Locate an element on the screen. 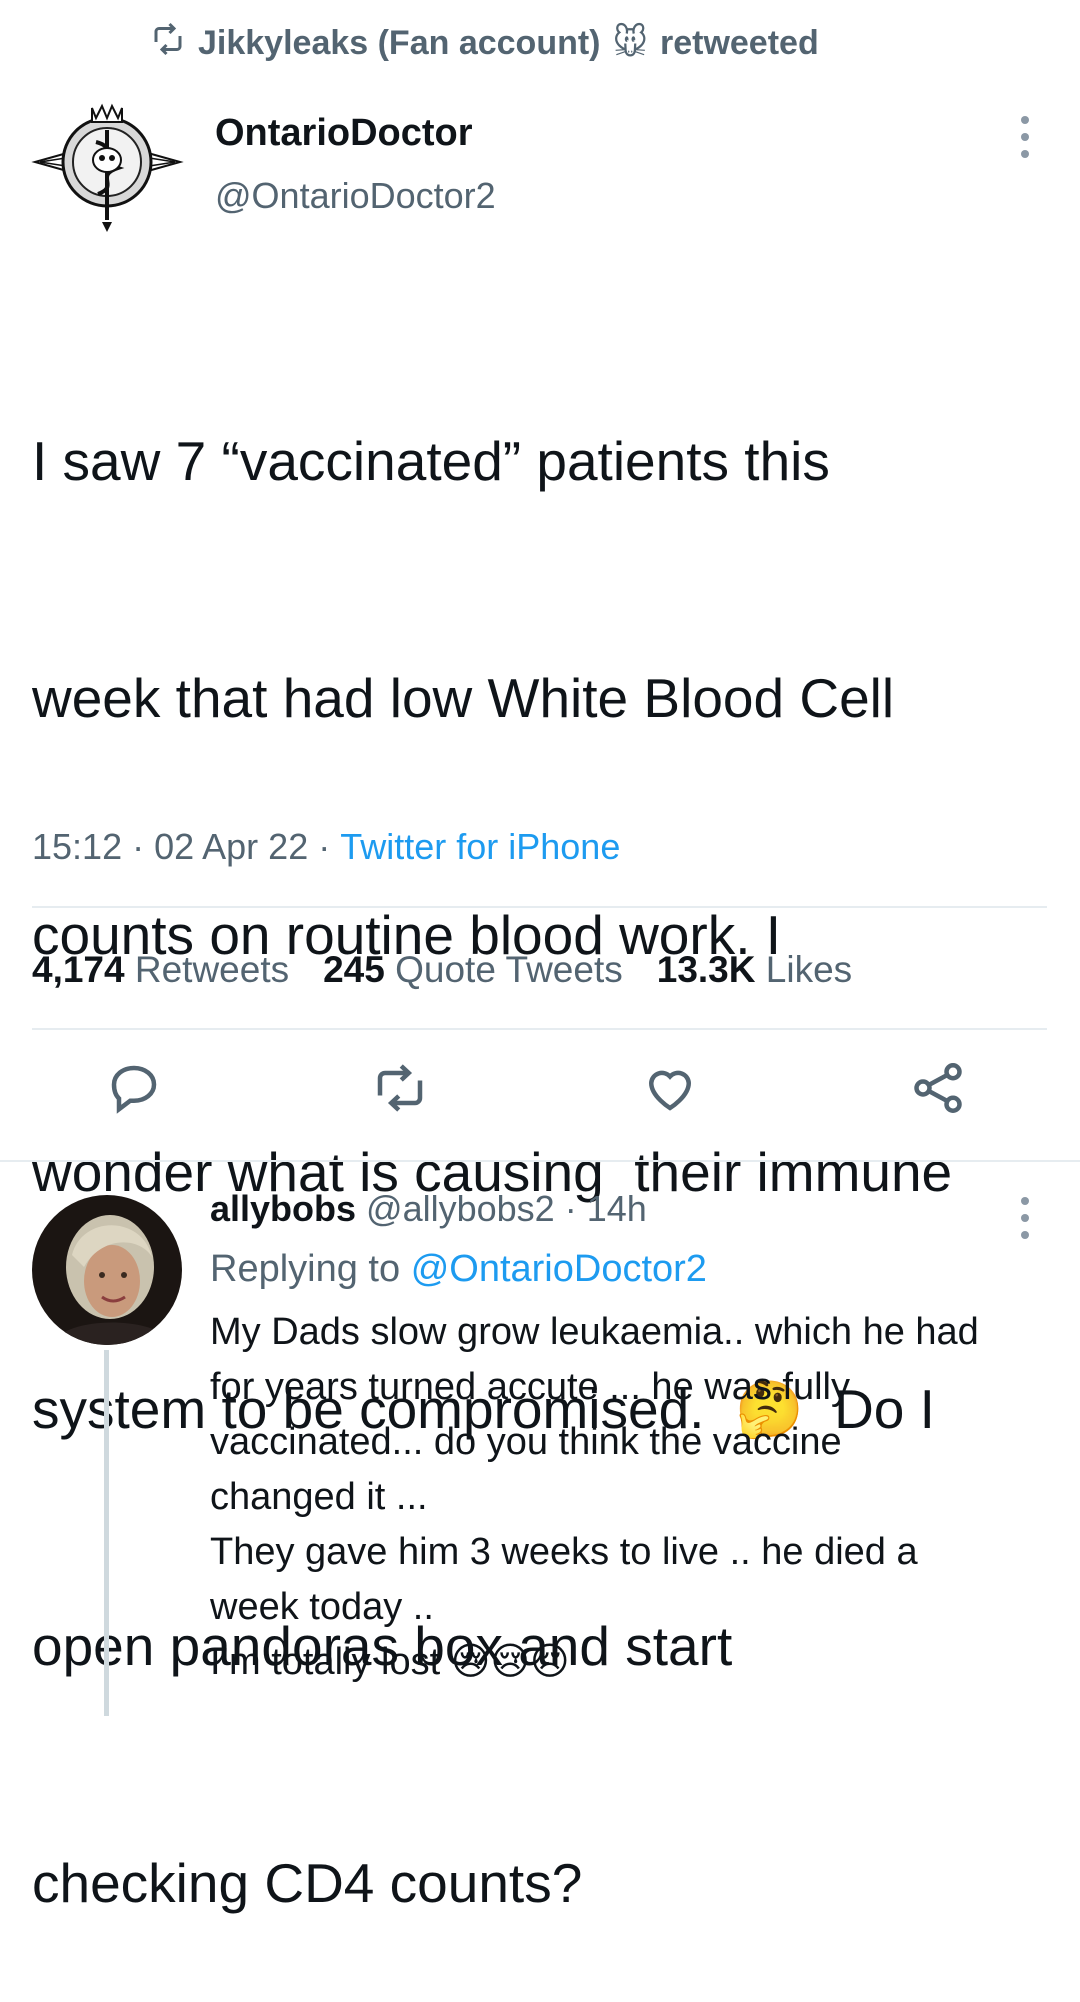 This screenshot has width=1080, height=2002. reply-text-line: week today .. is located at coordinates (322, 1607).